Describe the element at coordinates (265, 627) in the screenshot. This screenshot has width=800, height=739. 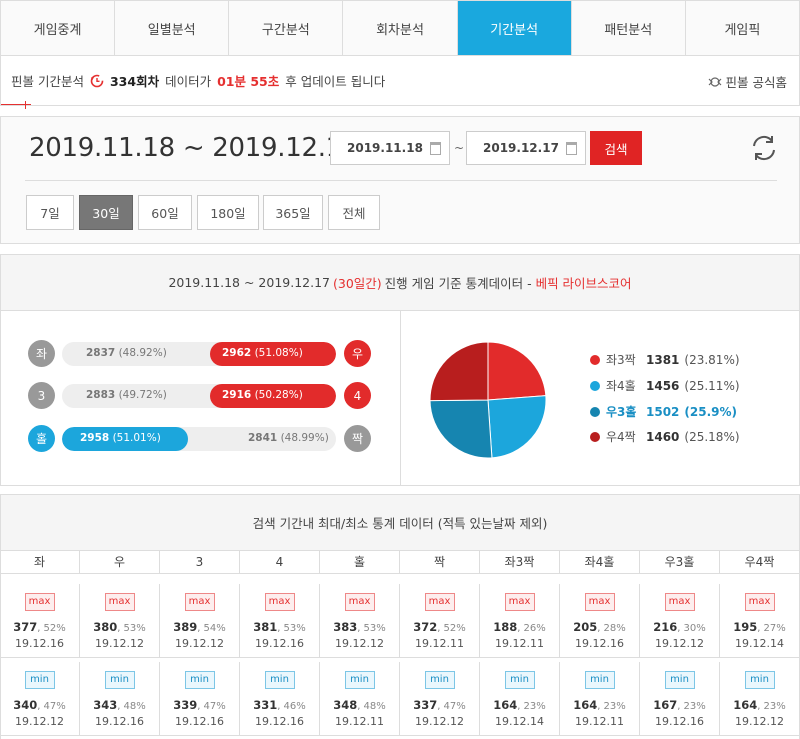
I see `max-count: 381` at that location.